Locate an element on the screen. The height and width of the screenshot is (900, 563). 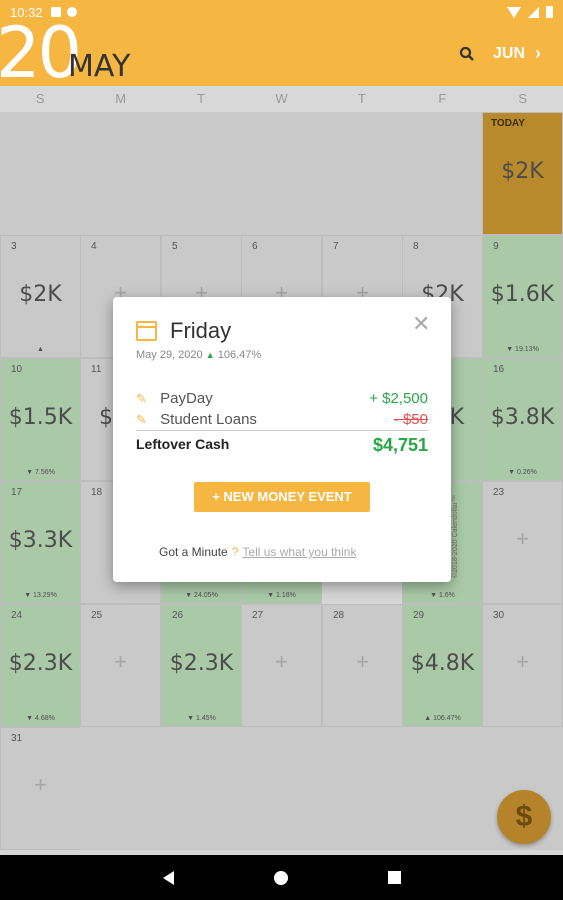
dialog-date-line: May 29, 2020 ▲ 106.47% is located at coordinates (198, 355).